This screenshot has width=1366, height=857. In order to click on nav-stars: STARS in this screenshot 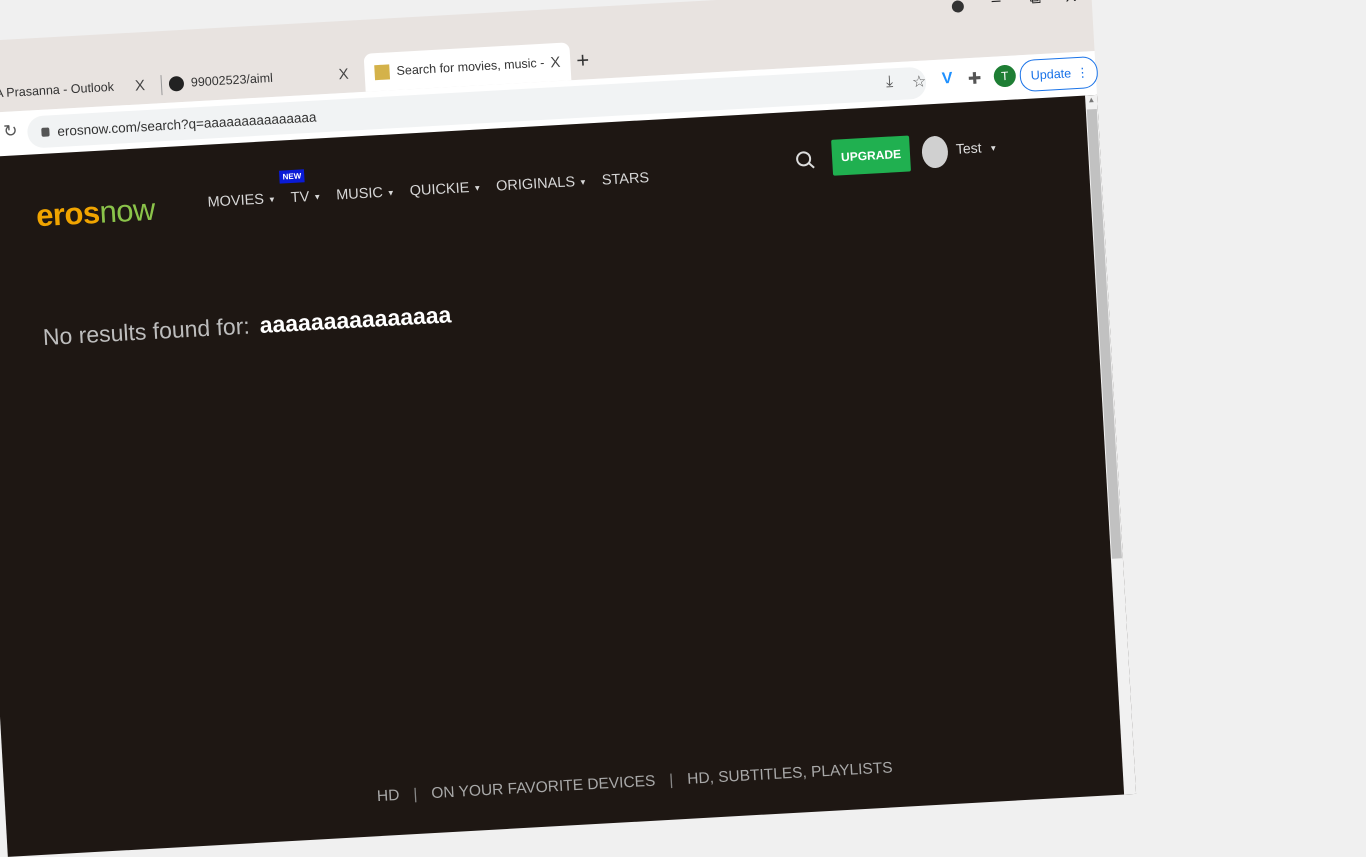, I will do `click(625, 179)`.